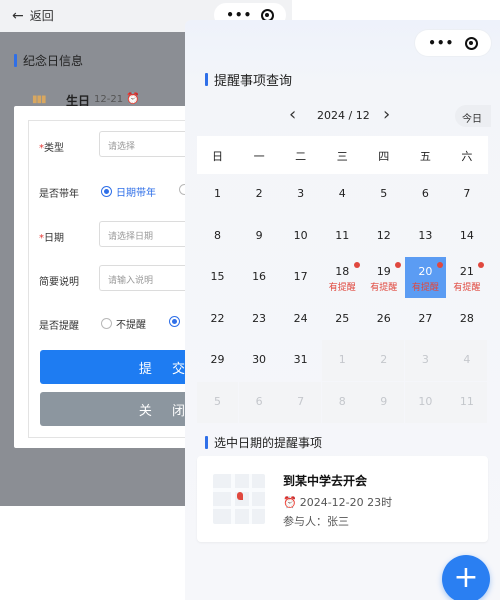 This screenshot has height=600, width=500. What do you see at coordinates (346, 502) in the screenshot?
I see `event-time-text: 2024-12-20 23时` at bounding box center [346, 502].